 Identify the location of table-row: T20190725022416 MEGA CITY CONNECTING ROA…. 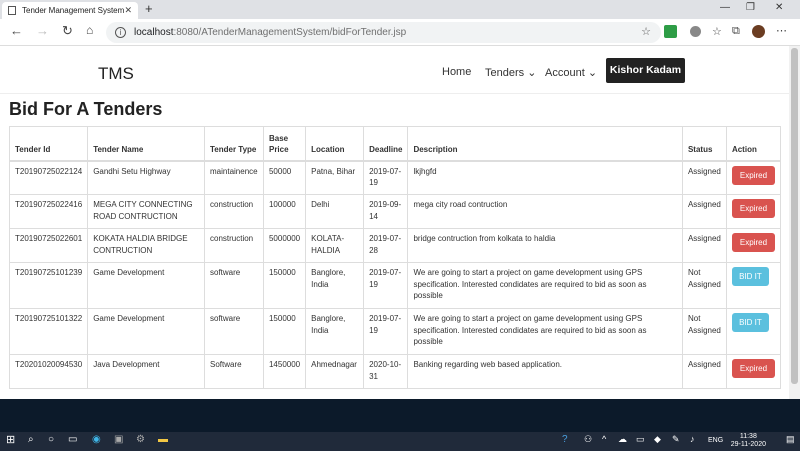
(395, 211).